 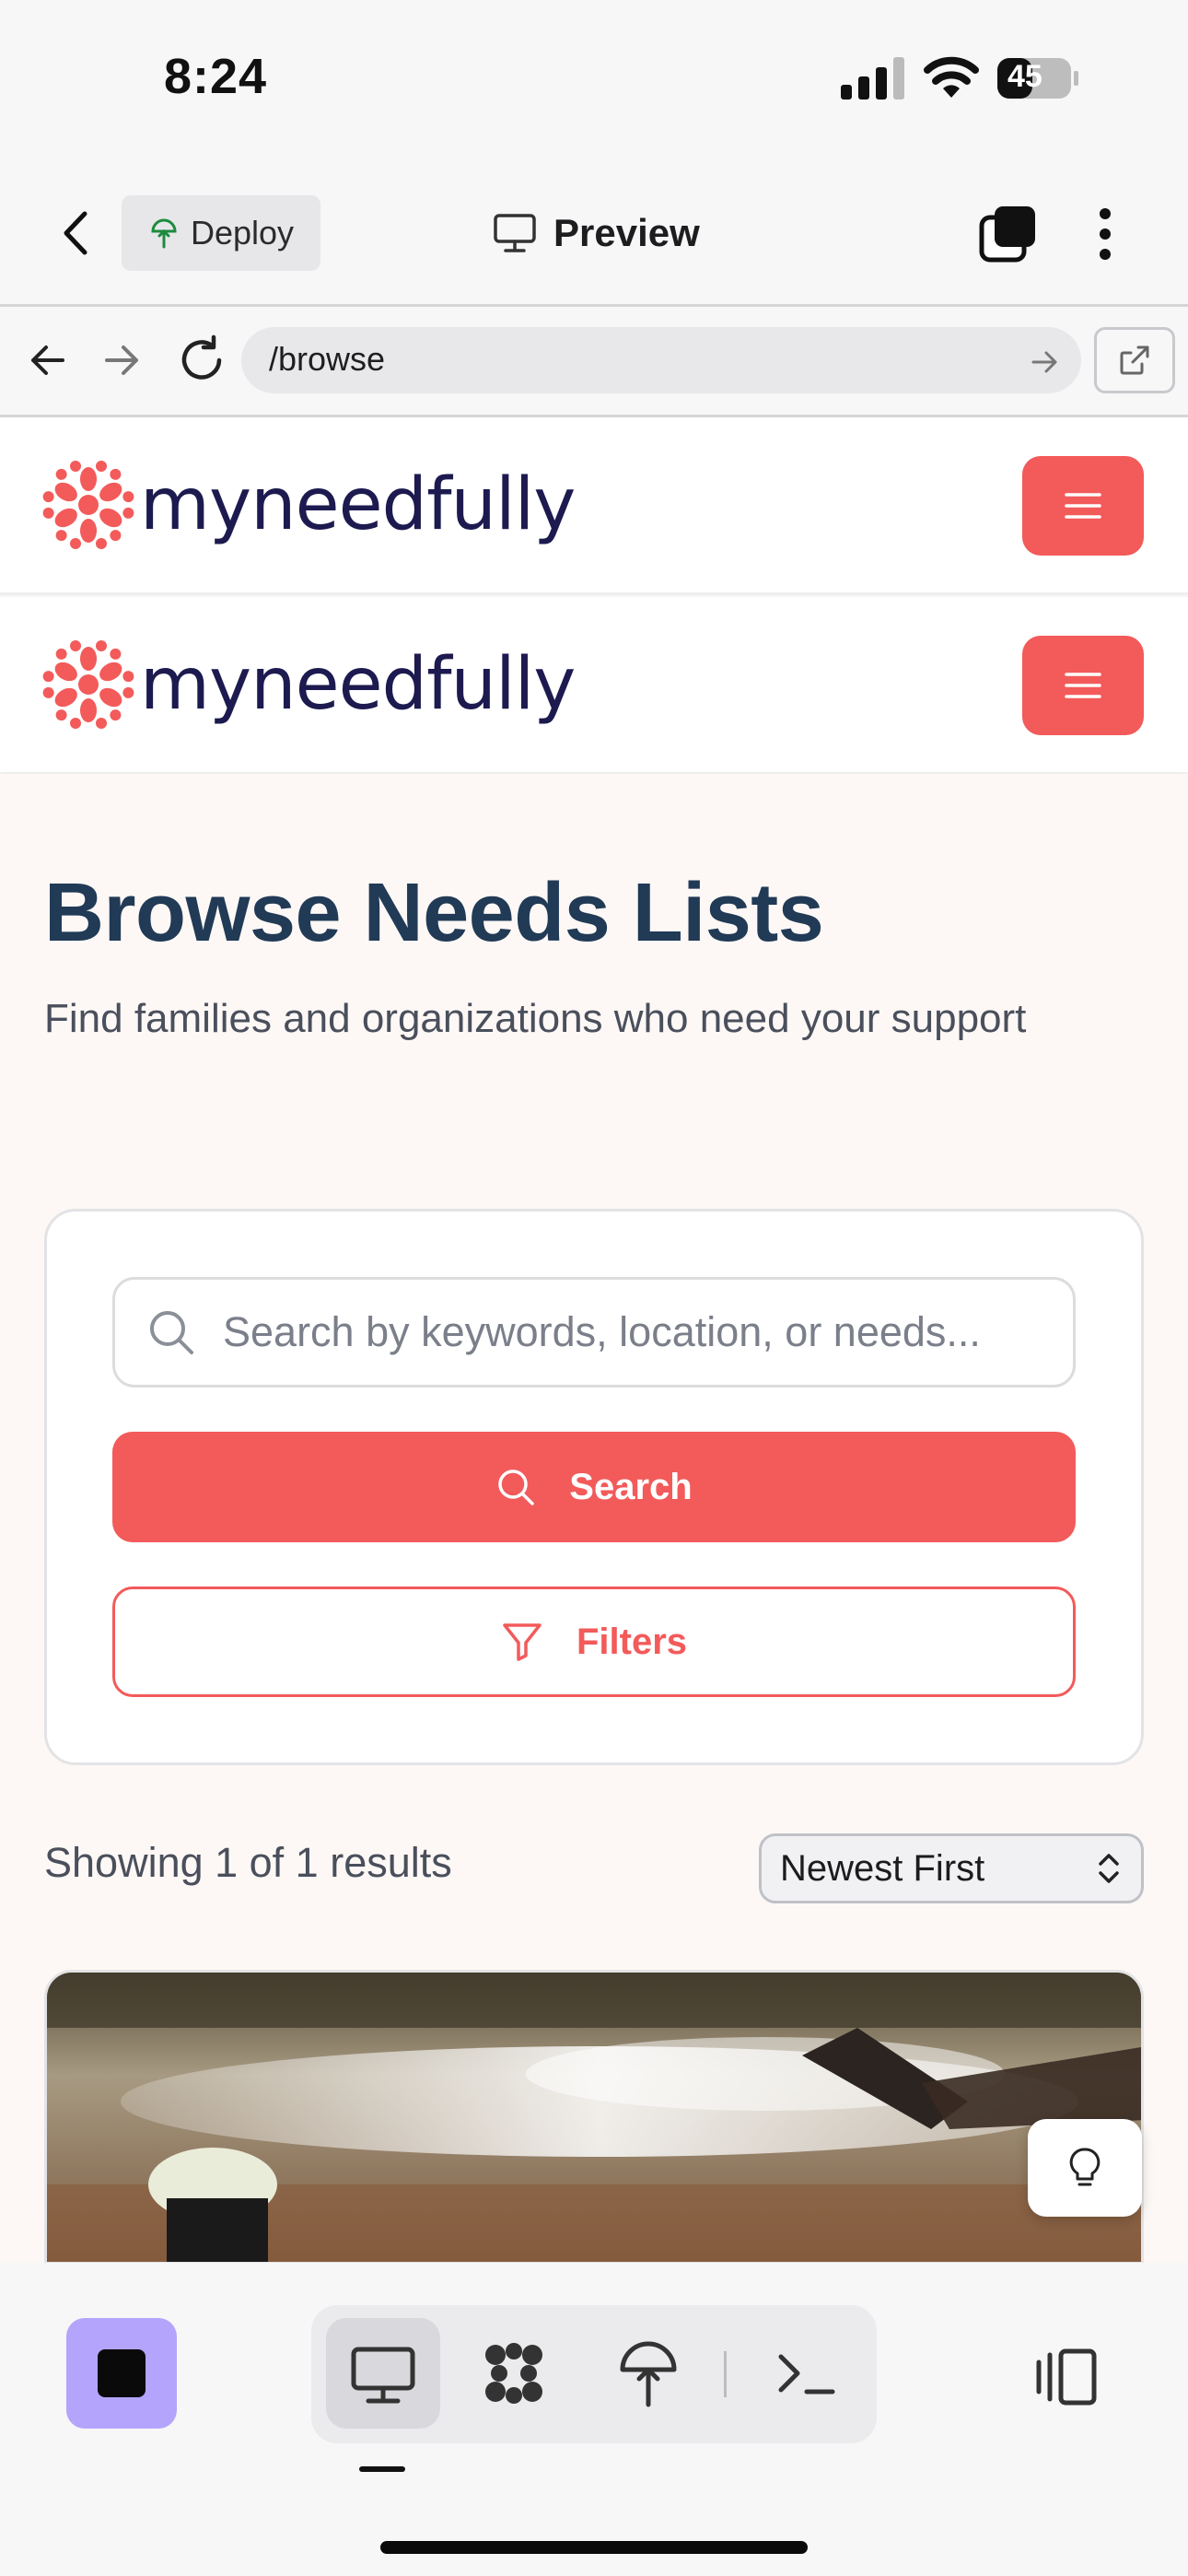 What do you see at coordinates (1007, 234) in the screenshot?
I see `tabs-icon` at bounding box center [1007, 234].